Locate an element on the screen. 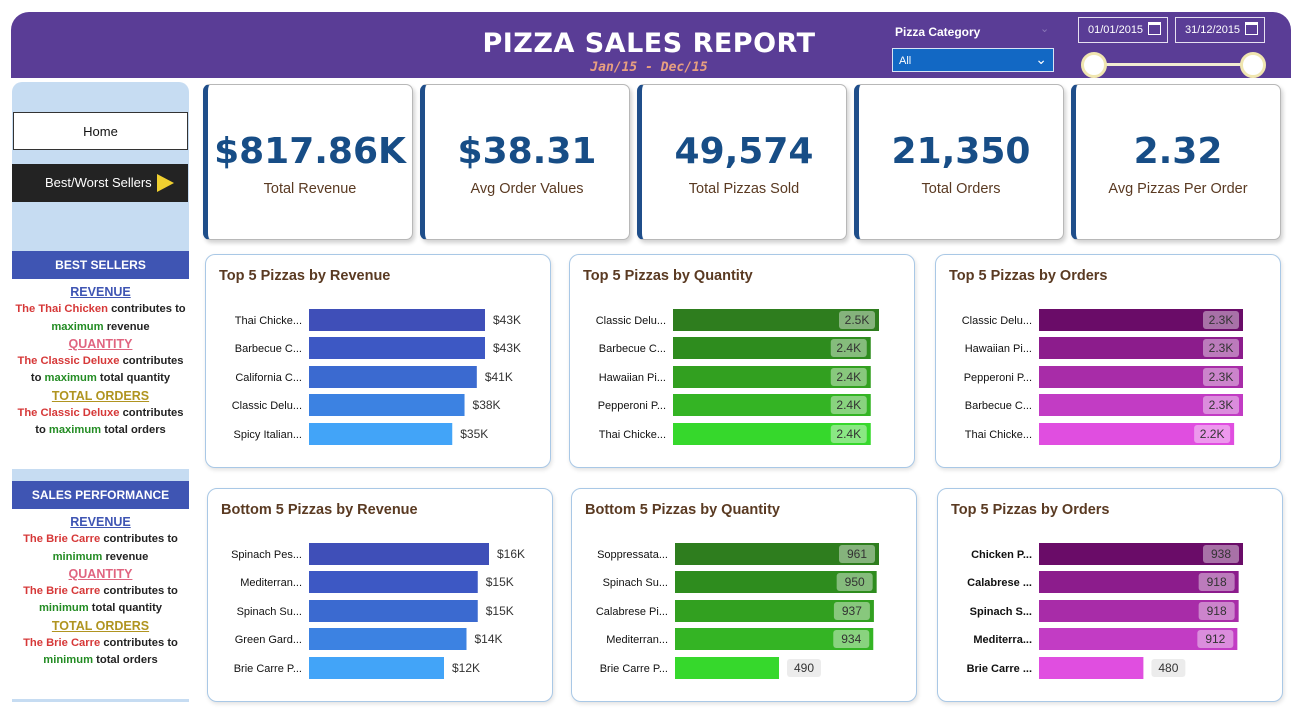  kpi-total-pizzas-sold: 49,574 Total Pizzas Sold is located at coordinates (742, 162).